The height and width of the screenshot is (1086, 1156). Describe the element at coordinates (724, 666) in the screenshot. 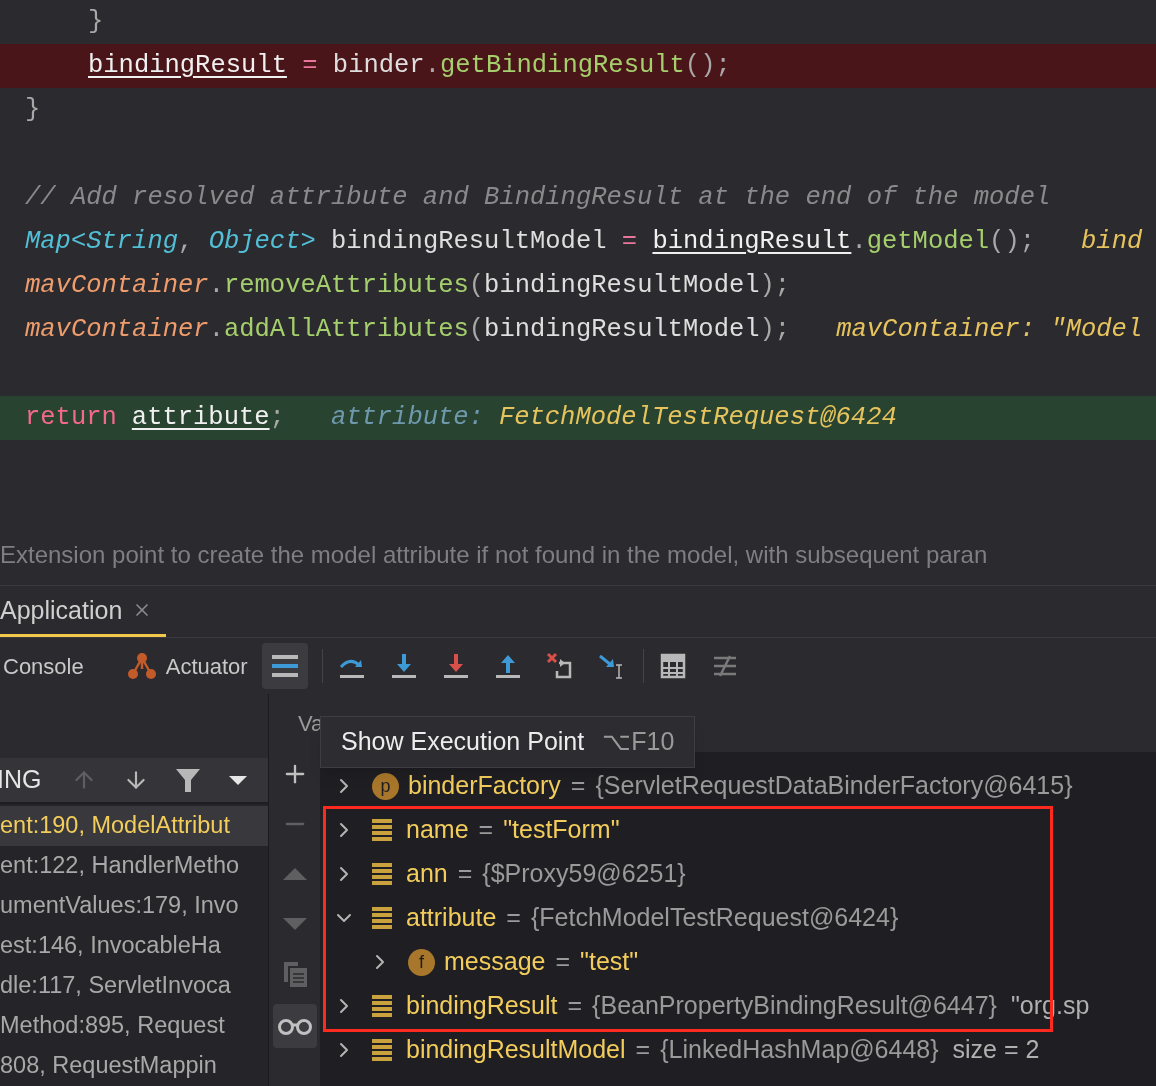

I see `trace-icon` at that location.